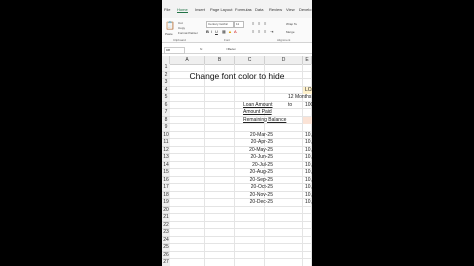 The width and height of the screenshot is (474, 266). What do you see at coordinates (166, 225) in the screenshot?
I see `row-header: 22` at bounding box center [166, 225].